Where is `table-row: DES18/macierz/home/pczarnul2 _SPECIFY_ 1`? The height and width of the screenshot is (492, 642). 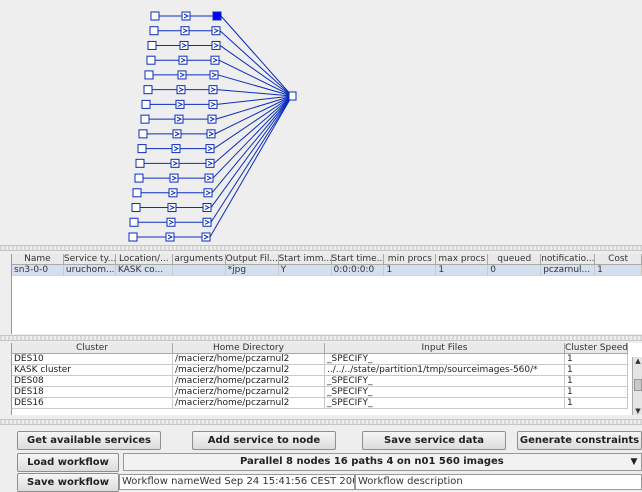
table-row: DES18/macierz/home/pczarnul2 _SPECIFY_ 1 is located at coordinates (327, 392).